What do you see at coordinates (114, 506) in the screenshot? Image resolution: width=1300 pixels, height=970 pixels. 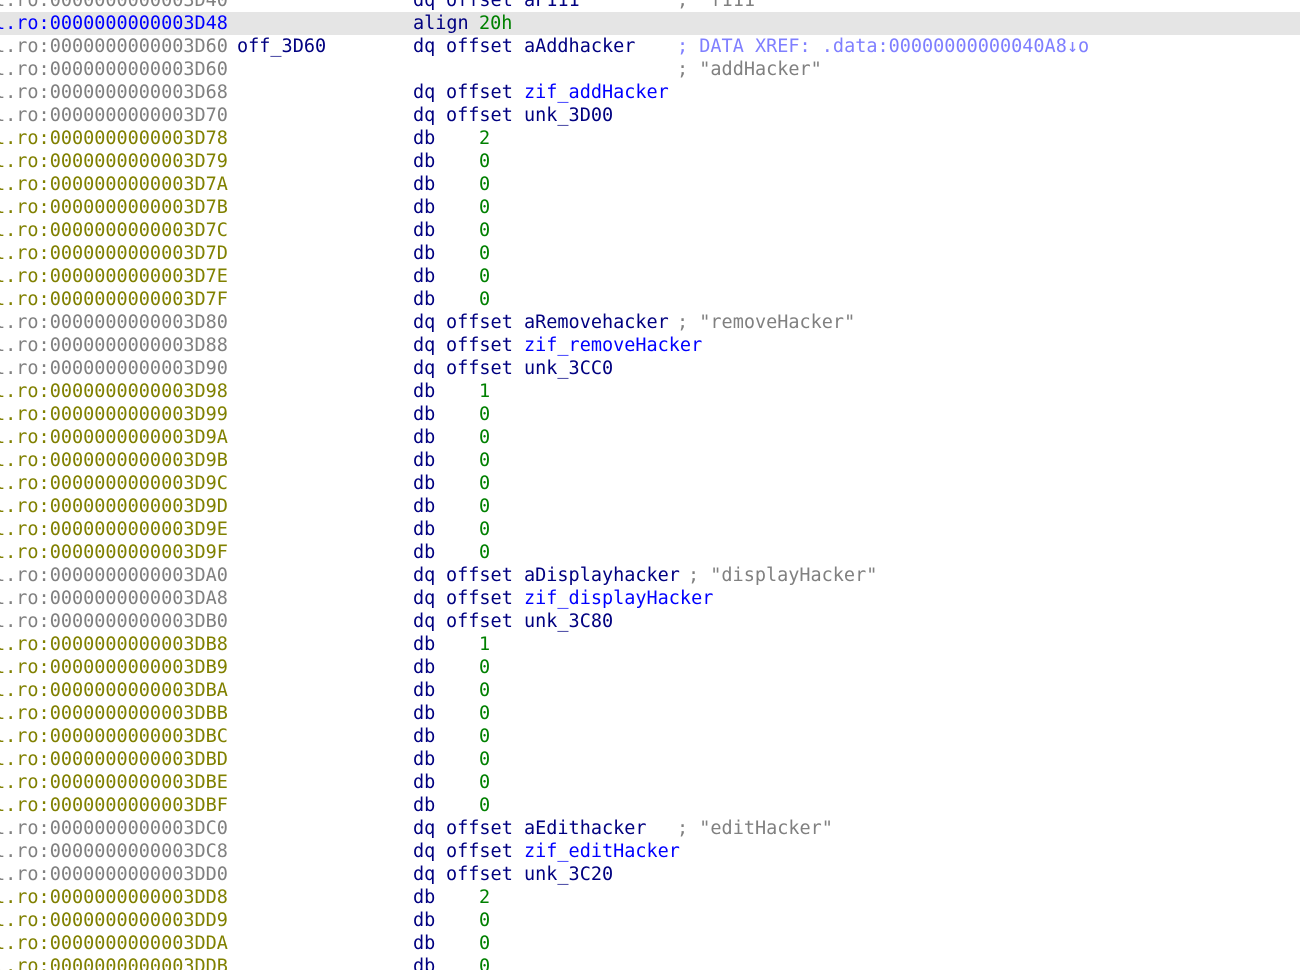 I see `line-address: l.ro:0000000000003D9D` at bounding box center [114, 506].